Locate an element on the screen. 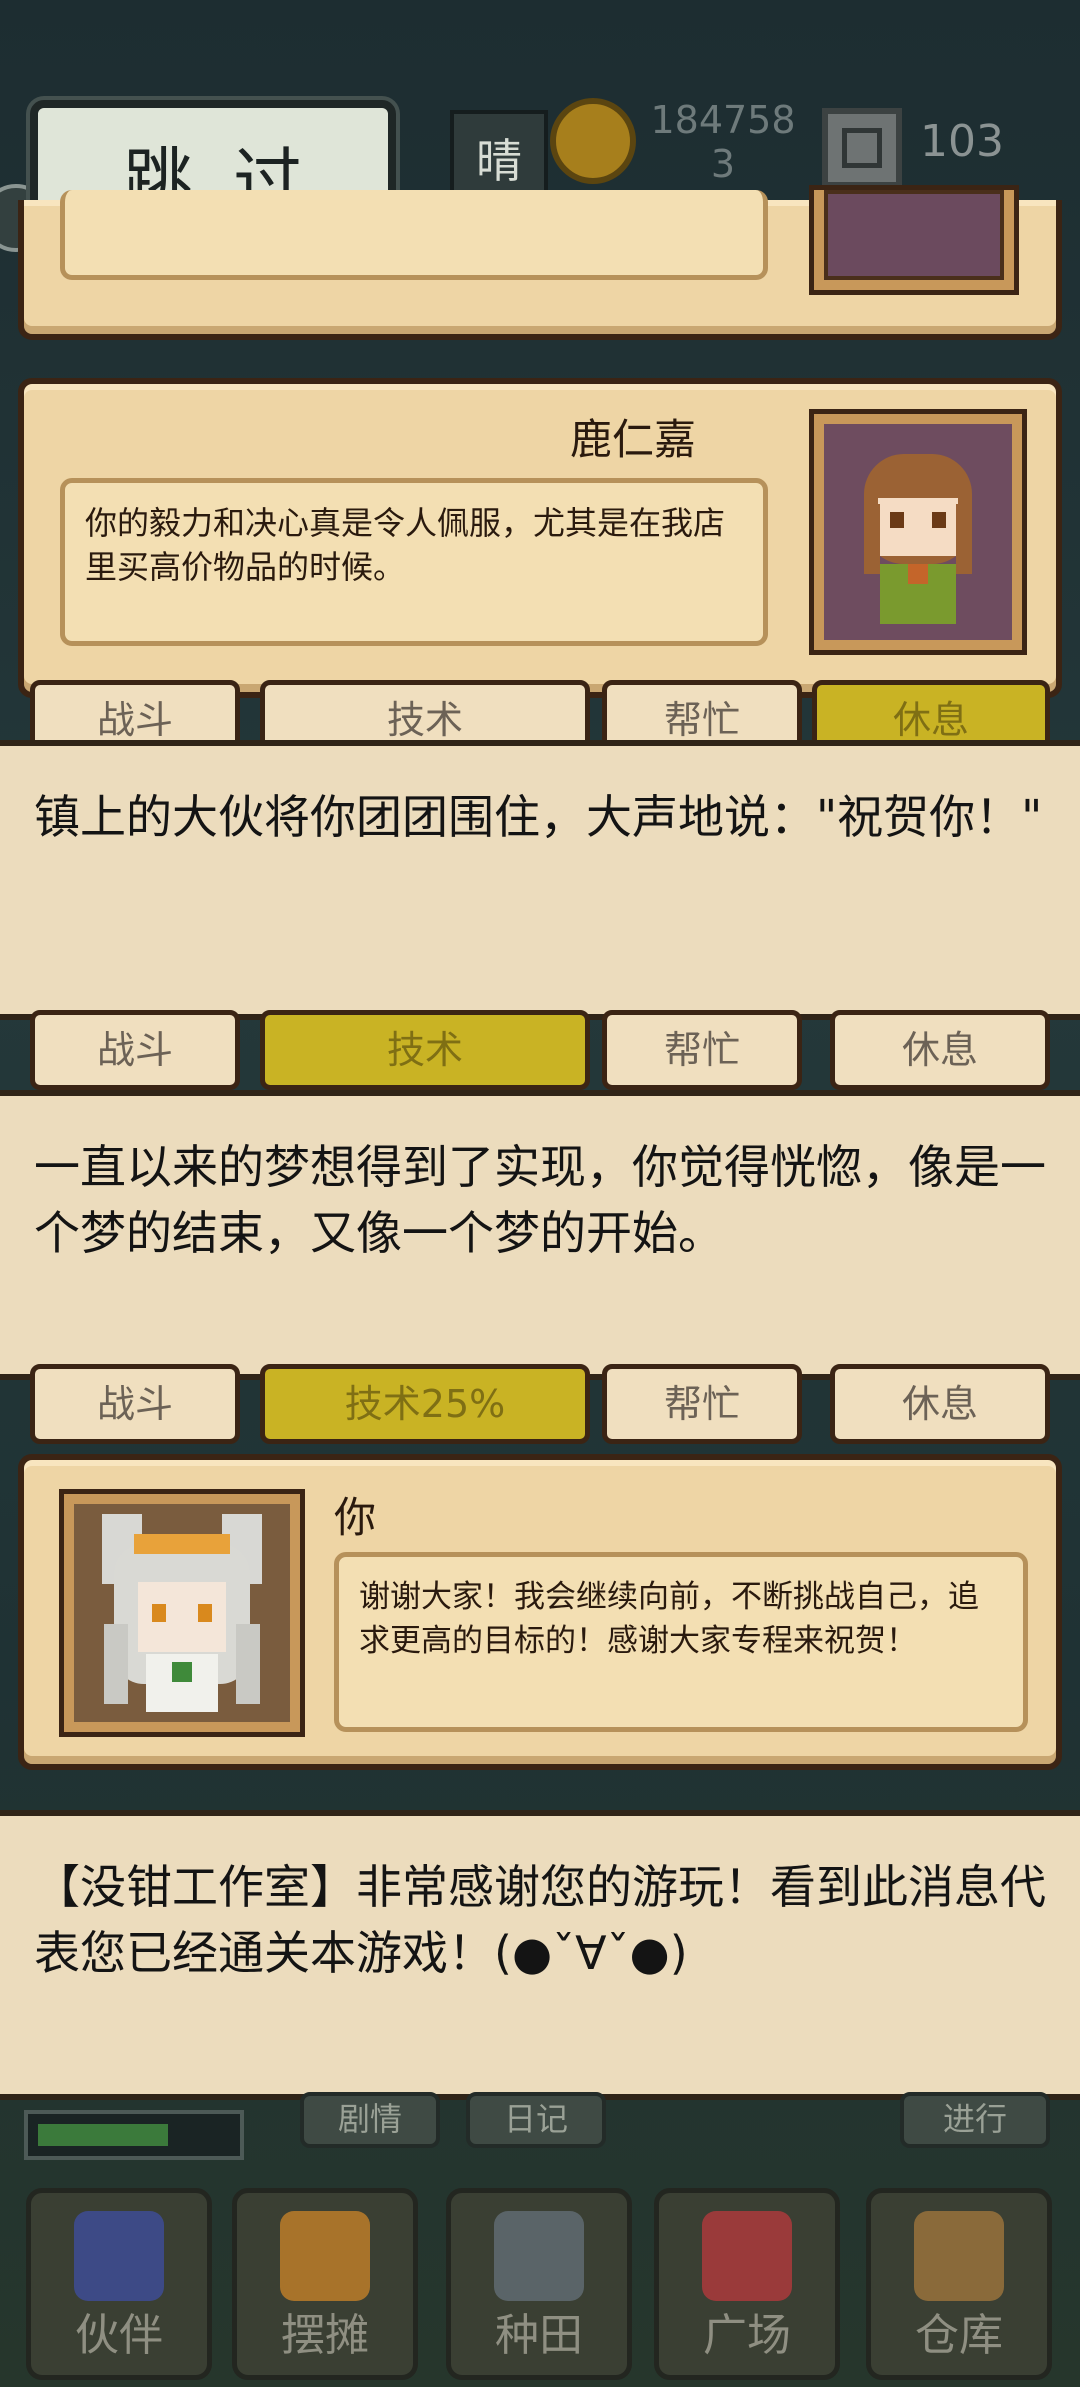 Image resolution: width=1080 pixels, height=2387 pixels. narration-text: 镇上的大伙将你团团围住，大声地说："祝贺你！" is located at coordinates (538, 817).